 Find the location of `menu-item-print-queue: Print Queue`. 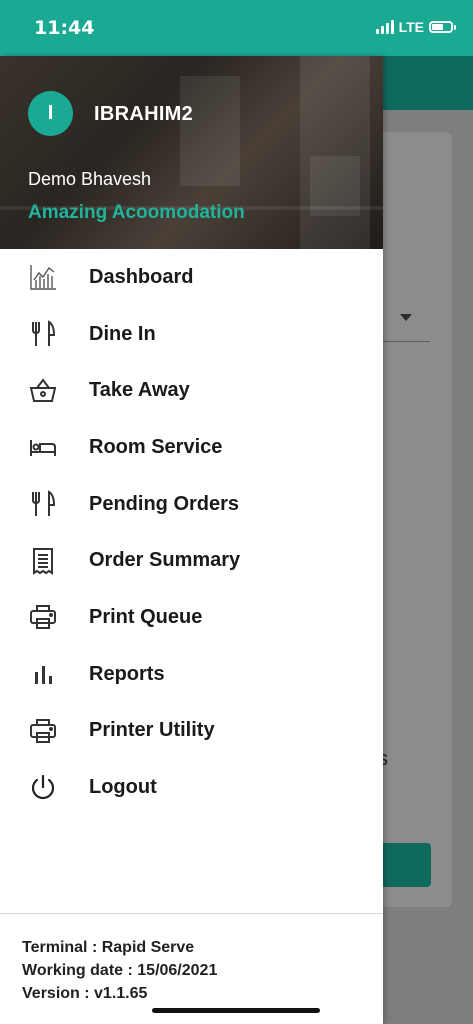

menu-item-print-queue: Print Queue is located at coordinates (191, 617).